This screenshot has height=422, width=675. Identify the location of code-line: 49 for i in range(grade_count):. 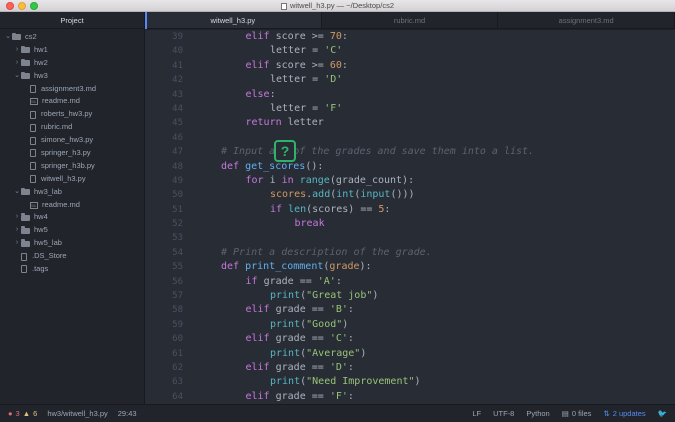
(410, 181).